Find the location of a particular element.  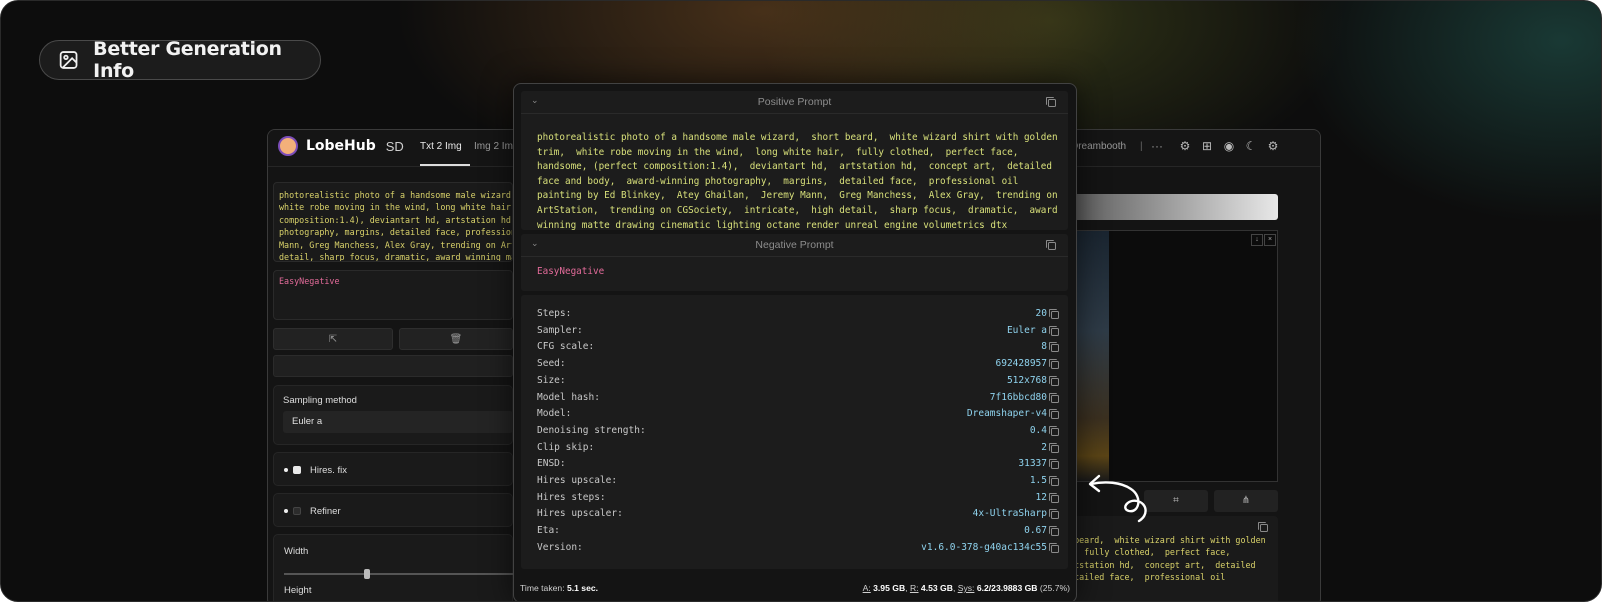

gear-icon: ⚙ is located at coordinates (1273, 146).